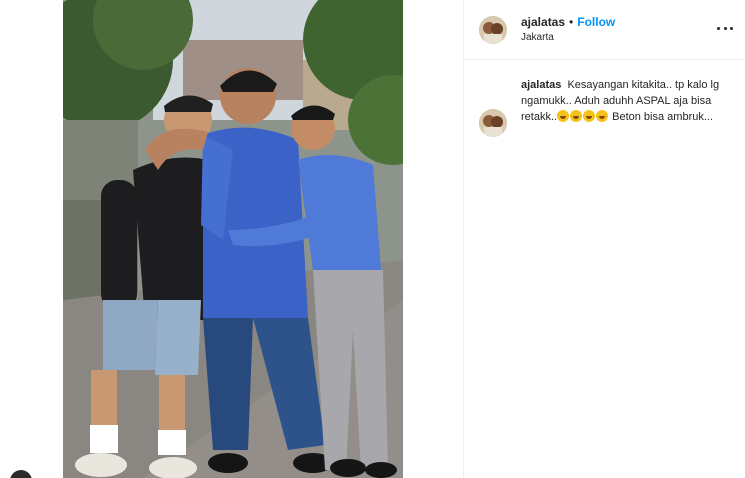 The image size is (745, 478). What do you see at coordinates (596, 22) in the screenshot?
I see `follow-button: Follow` at bounding box center [596, 22].